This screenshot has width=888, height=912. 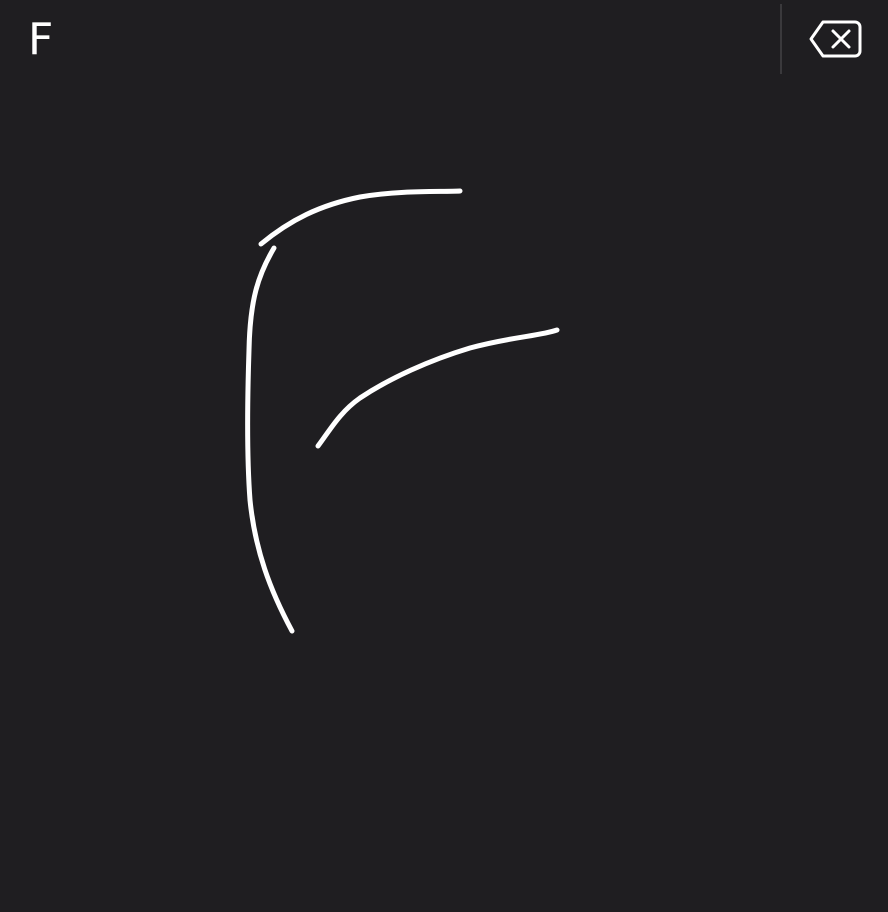 What do you see at coordinates (270, 439) in the screenshot?
I see `ink-stroke-vertical` at bounding box center [270, 439].